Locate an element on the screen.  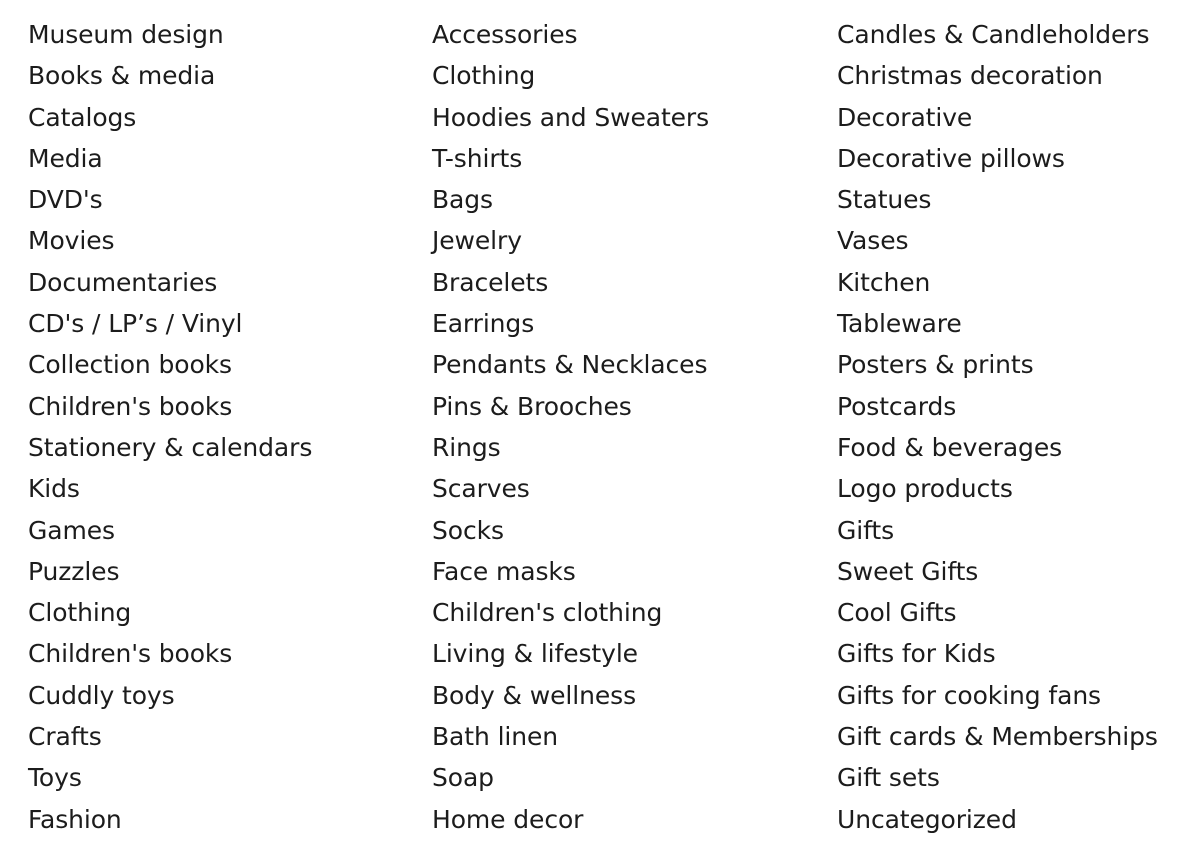
category-item: Cool Gifts is located at coordinates (1009, 612).